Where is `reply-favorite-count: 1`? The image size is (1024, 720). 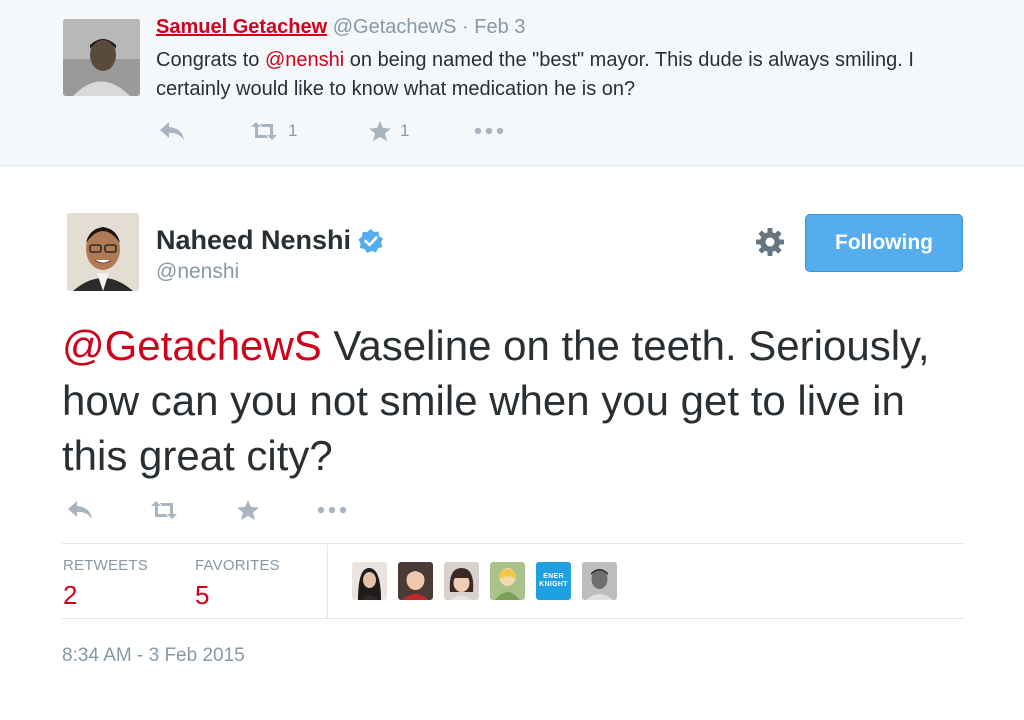
reply-favorite-count: 1 is located at coordinates (405, 130).